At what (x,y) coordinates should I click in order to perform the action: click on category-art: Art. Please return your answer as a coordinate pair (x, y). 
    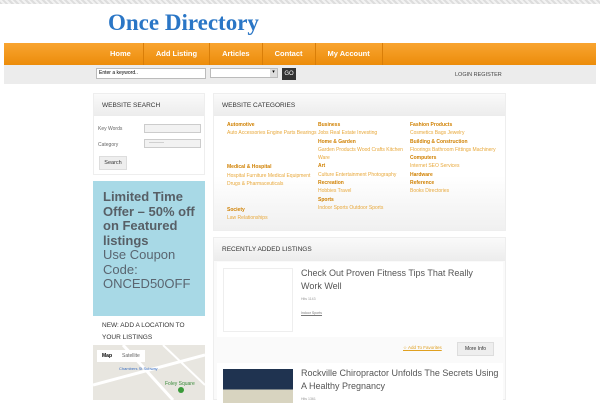
    Looking at the image, I should click on (363, 166).